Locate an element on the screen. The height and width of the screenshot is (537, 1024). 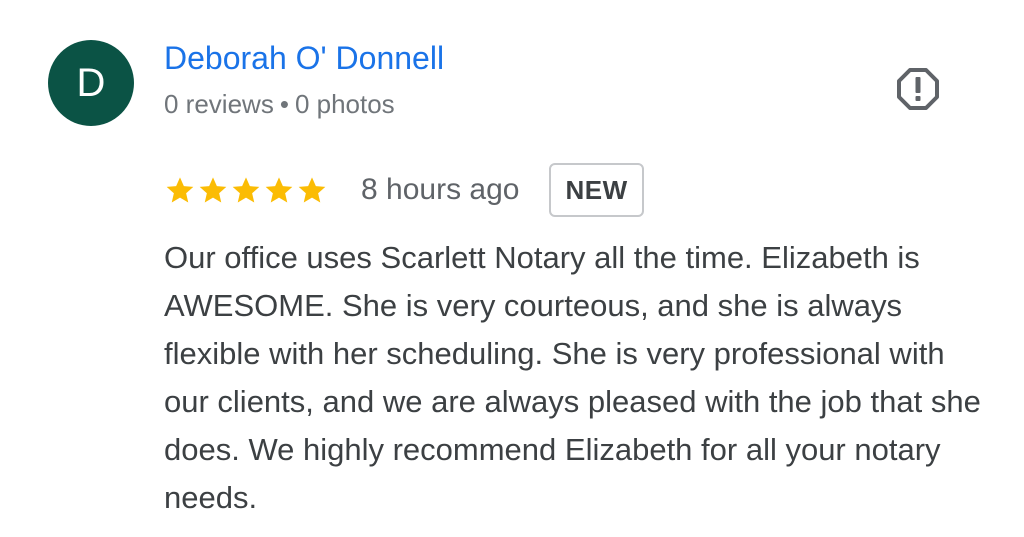
avatar: D is located at coordinates (91, 83).